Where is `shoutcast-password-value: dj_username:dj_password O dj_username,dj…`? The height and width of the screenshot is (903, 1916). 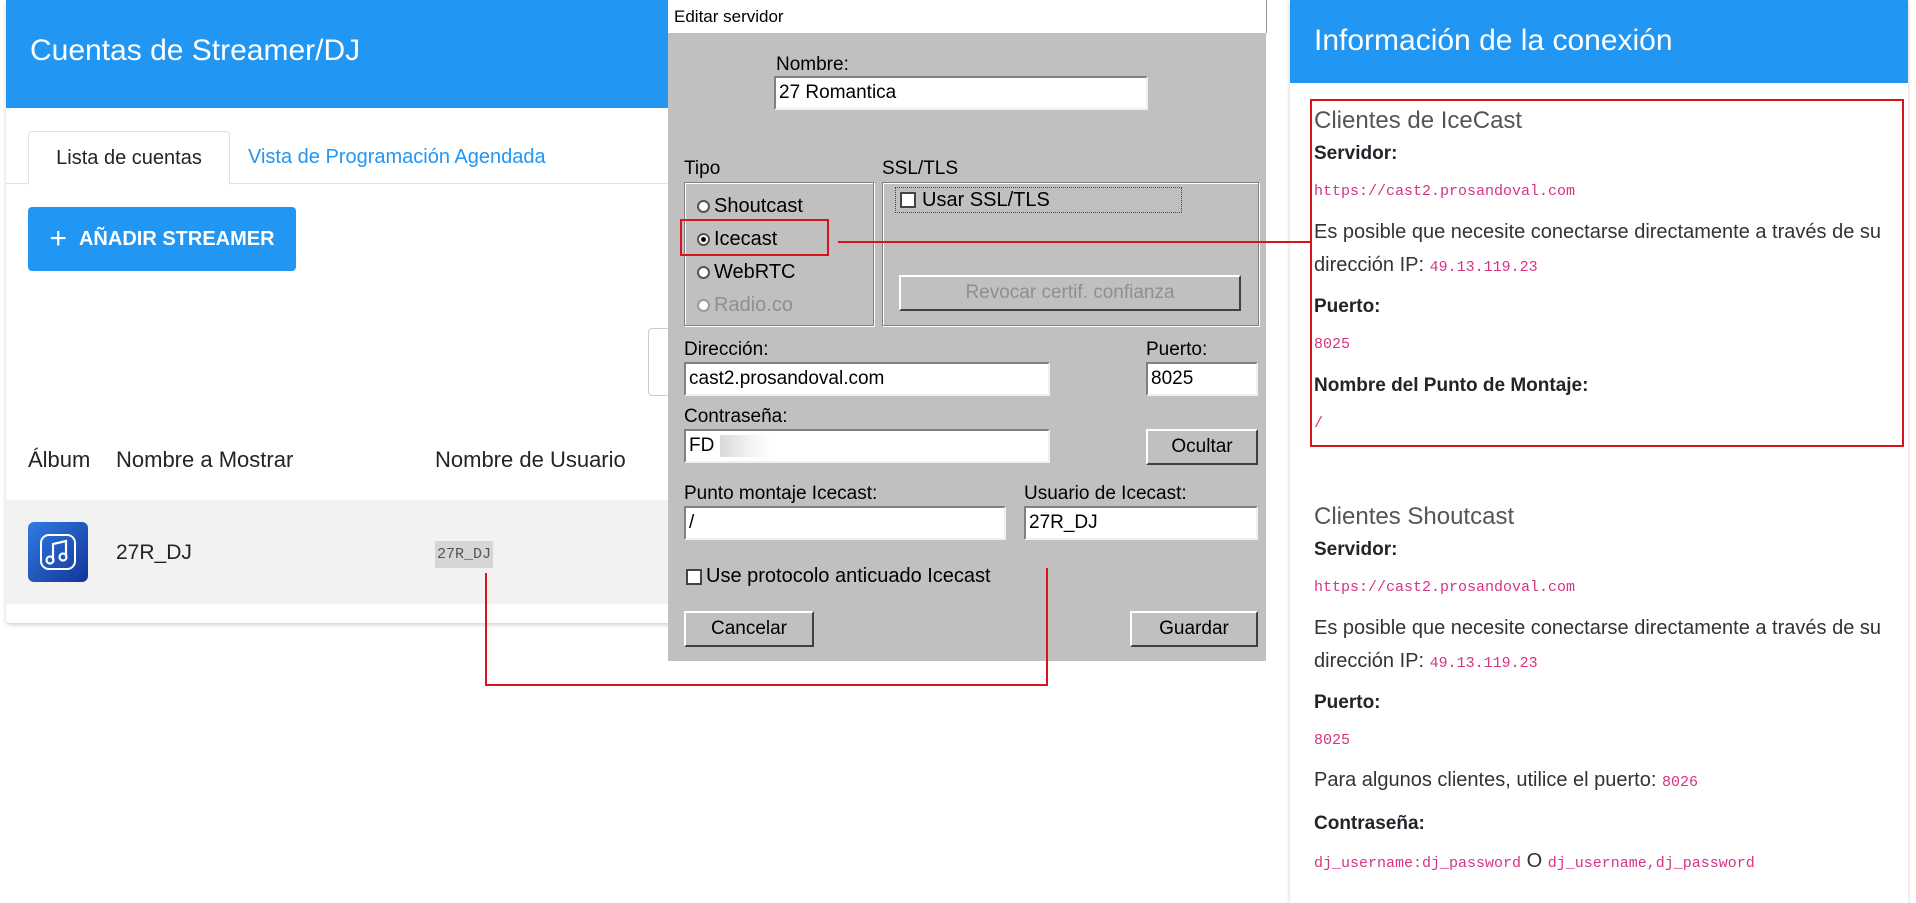
shoutcast-password-value: dj_username:dj_password O dj_username,dj… is located at coordinates (1604, 862).